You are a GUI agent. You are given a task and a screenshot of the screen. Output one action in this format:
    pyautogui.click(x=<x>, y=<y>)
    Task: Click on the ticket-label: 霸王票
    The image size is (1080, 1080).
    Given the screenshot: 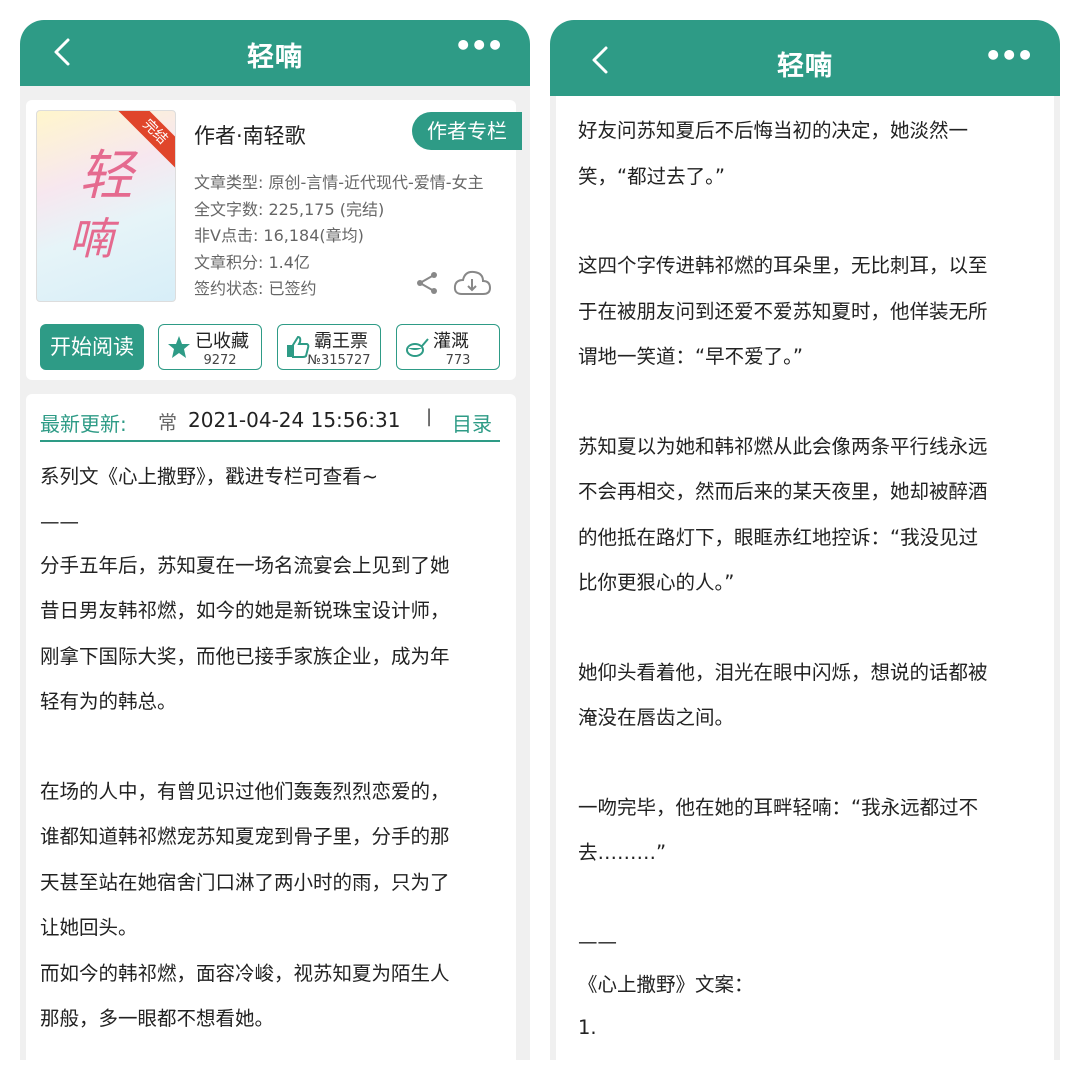 What is the action you would take?
    pyautogui.click(x=341, y=341)
    